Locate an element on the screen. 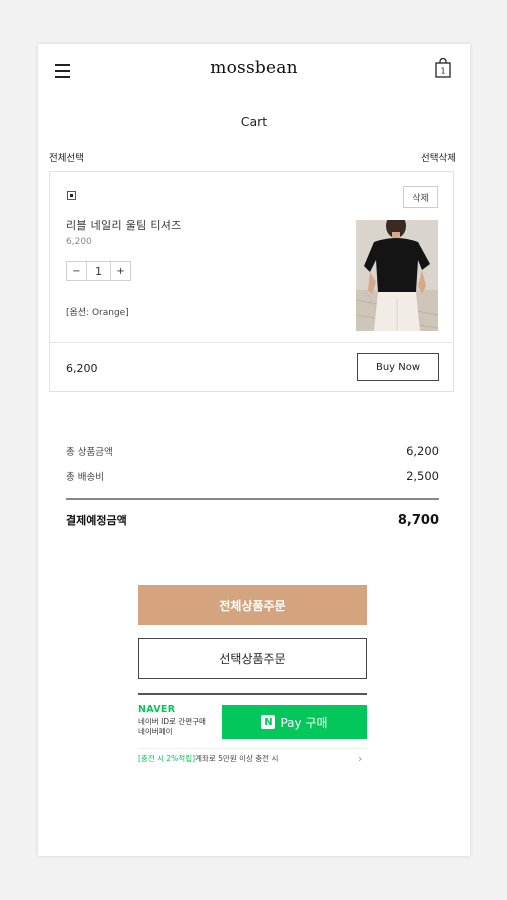 The height and width of the screenshot is (900, 507). naver-desc-line2: 네이버페이 is located at coordinates (155, 731).